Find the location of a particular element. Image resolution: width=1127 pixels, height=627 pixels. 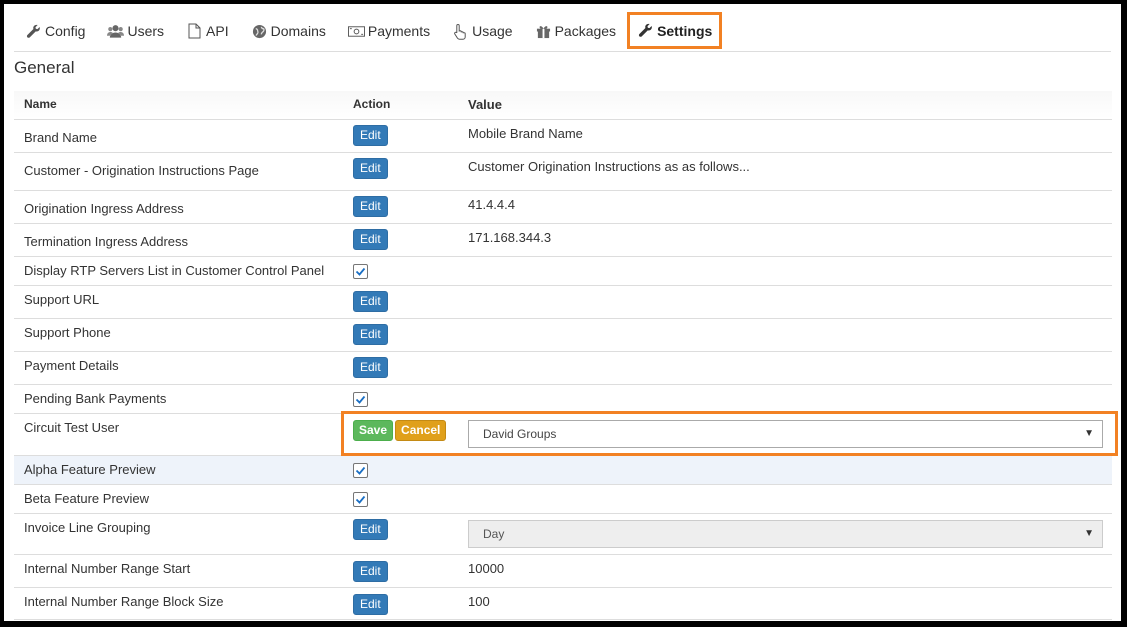

table-row: Alpha Feature Preview is located at coordinates (563, 469).